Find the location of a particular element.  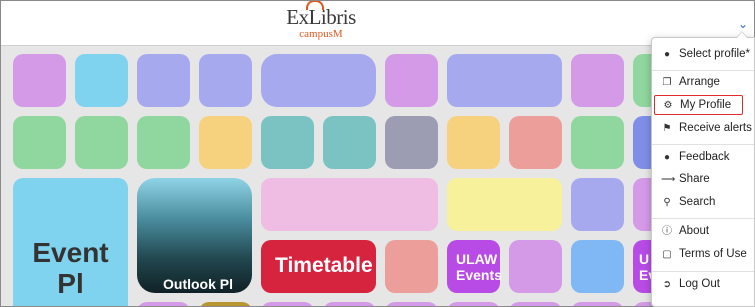

ulaw-events-tile: ULAW Events is located at coordinates (474, 266).